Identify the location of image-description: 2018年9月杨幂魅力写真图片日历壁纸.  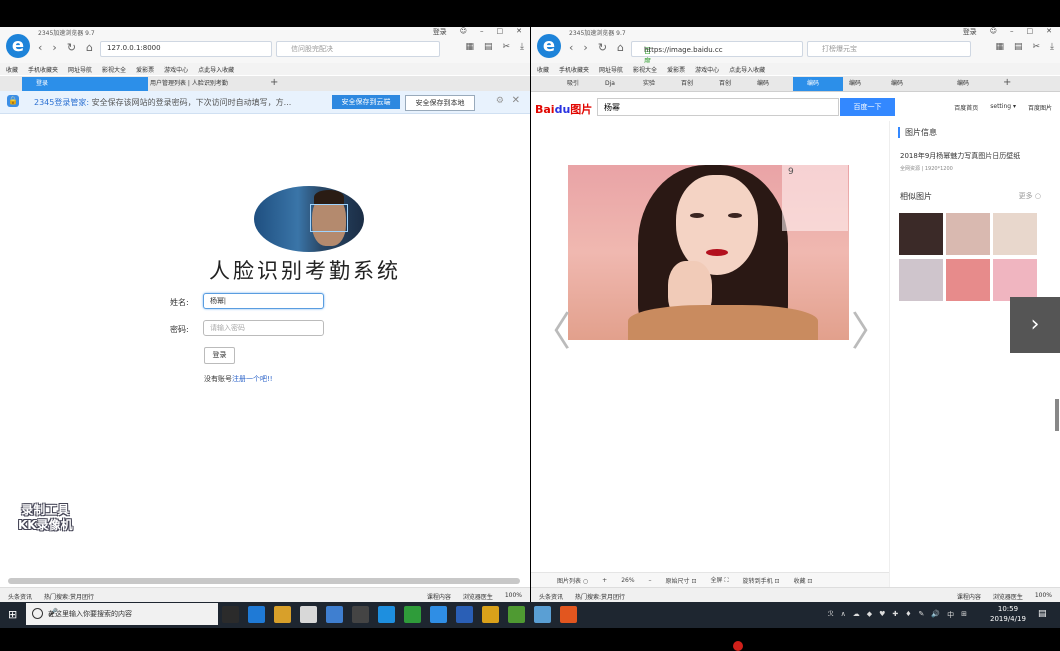
(960, 156).